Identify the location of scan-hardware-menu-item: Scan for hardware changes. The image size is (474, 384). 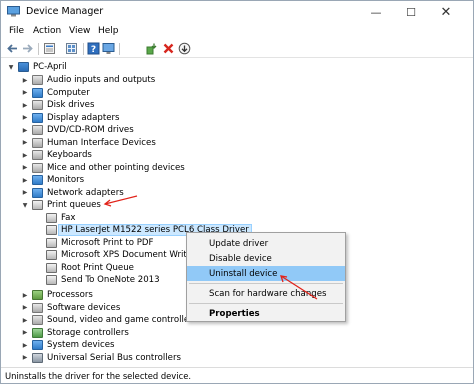
(266, 293).